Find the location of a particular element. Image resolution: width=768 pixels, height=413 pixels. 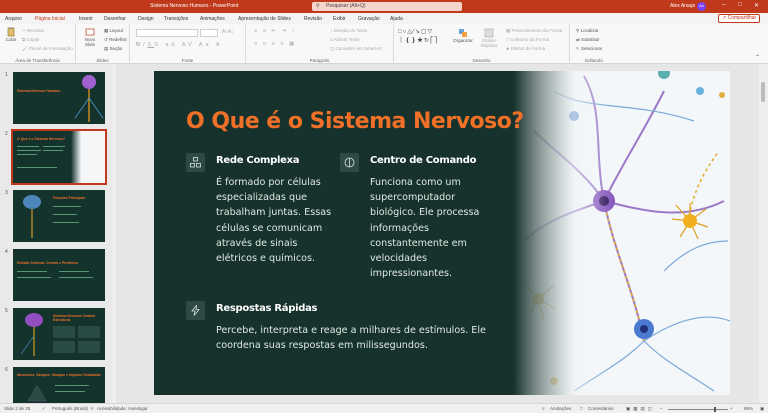

language-indicator: Português (Brasil) is located at coordinates (70, 408).